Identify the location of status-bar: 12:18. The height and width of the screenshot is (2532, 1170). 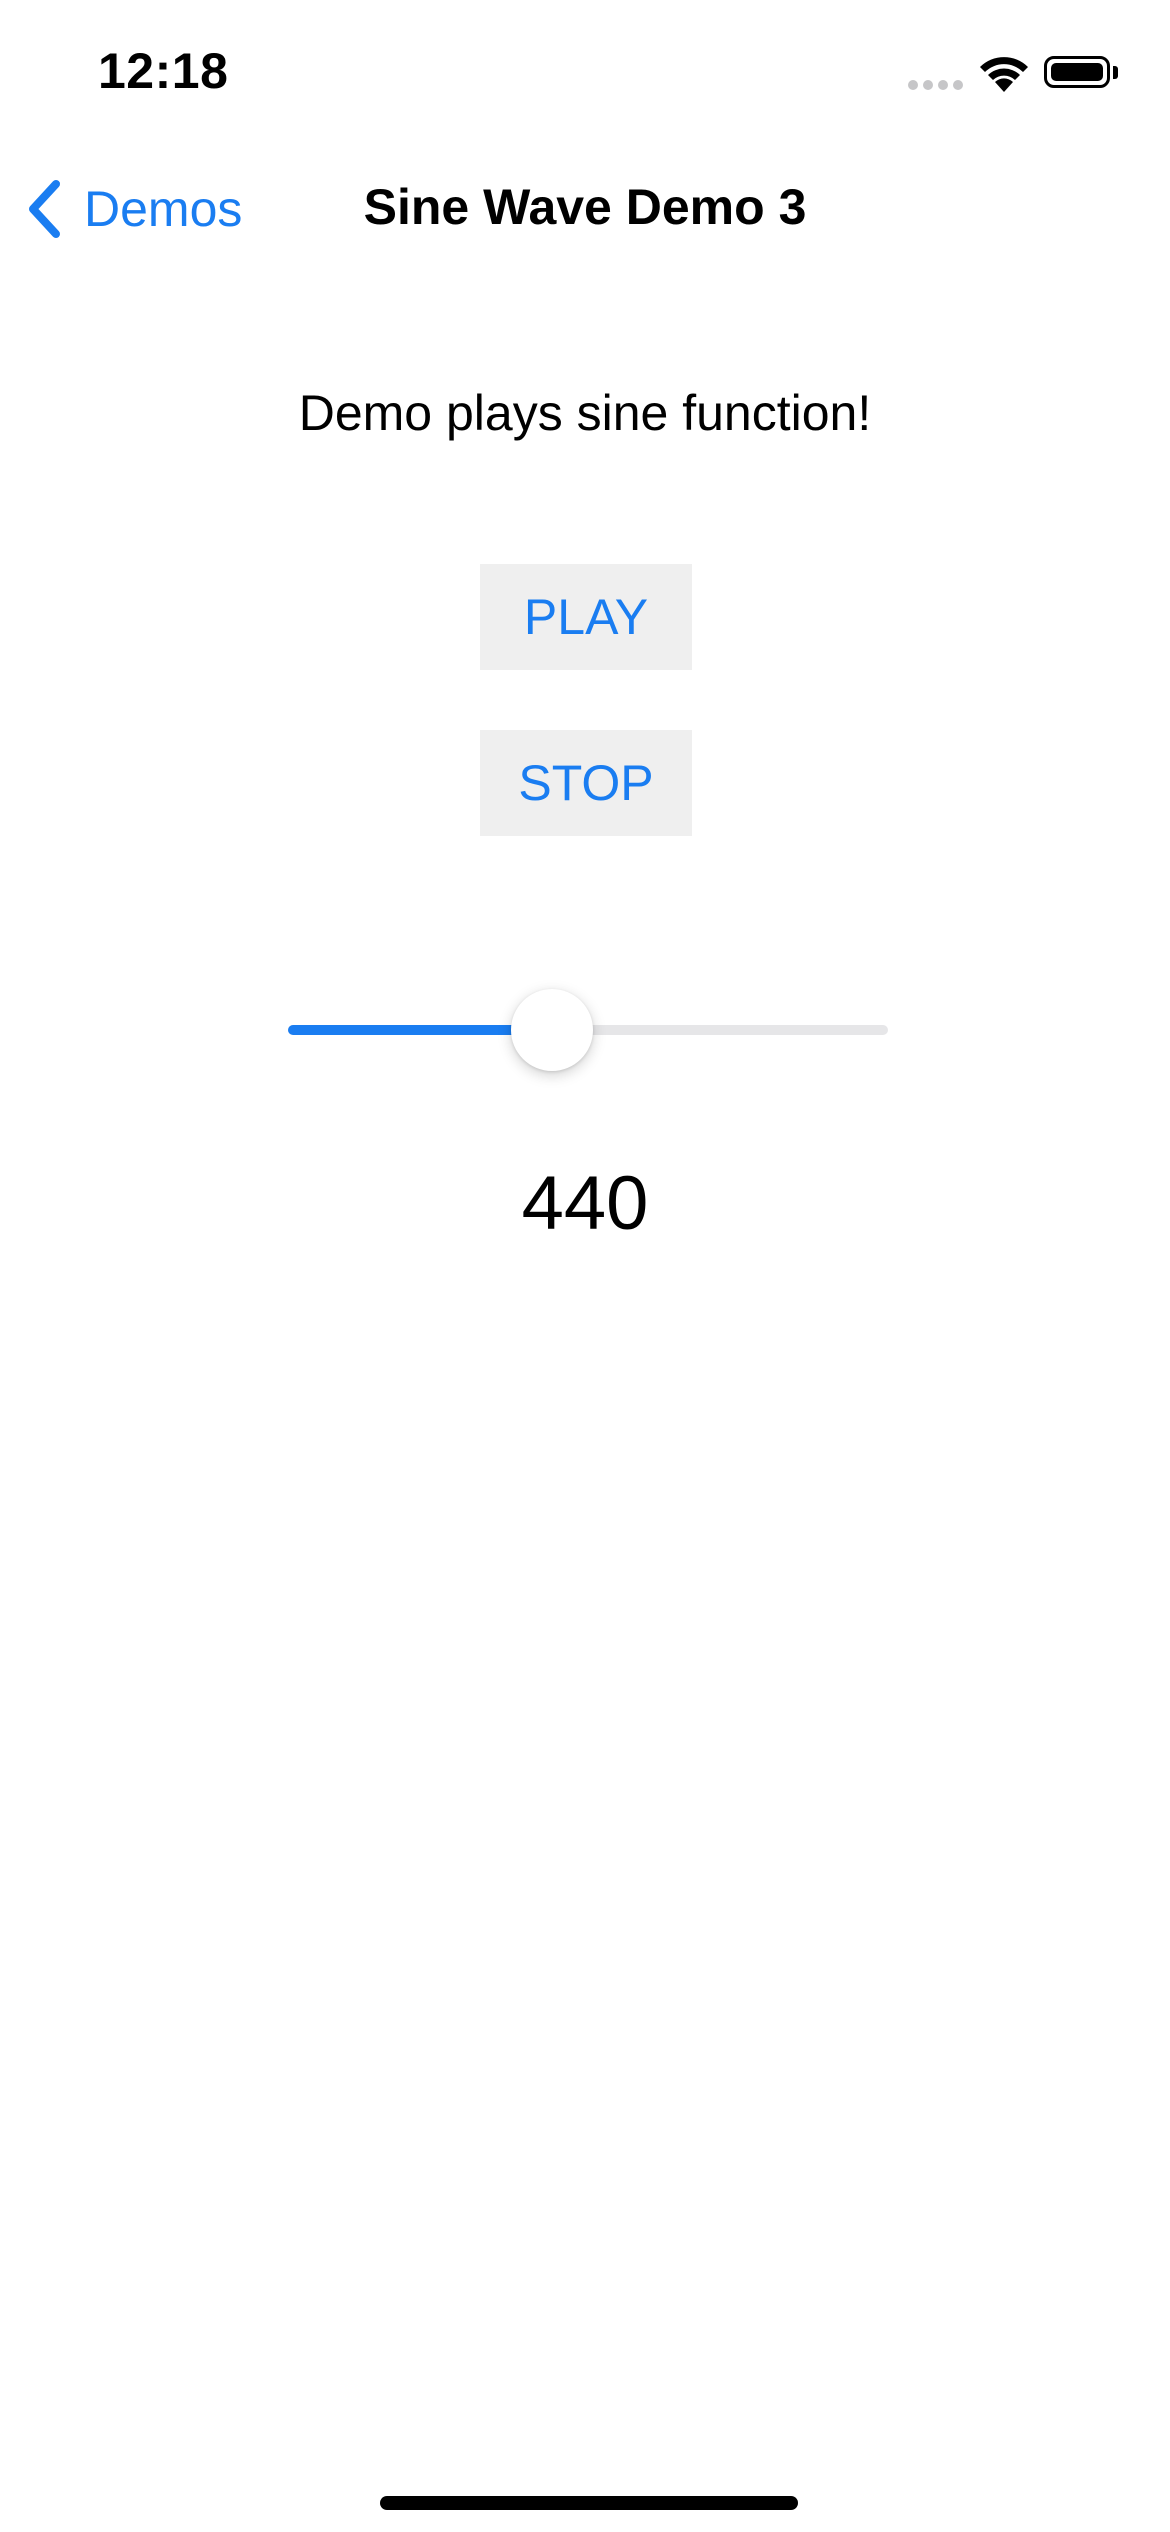
(585, 70).